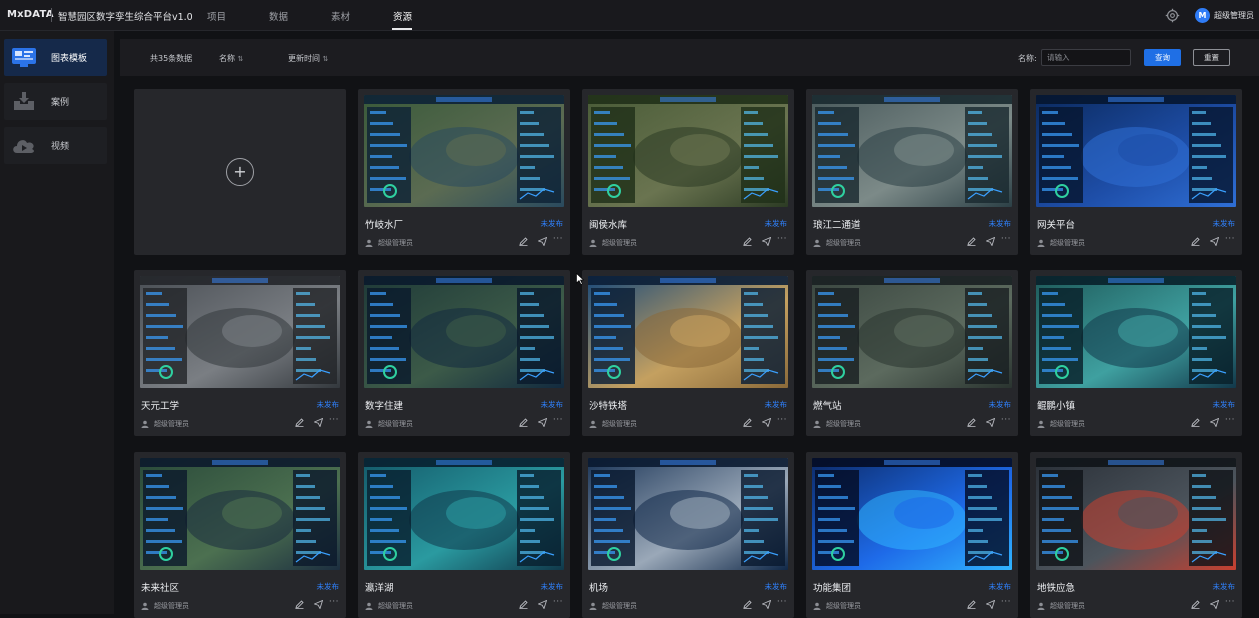 This screenshot has width=1259, height=618. What do you see at coordinates (216, 16) in the screenshot?
I see `tab-project: 项目` at bounding box center [216, 16].